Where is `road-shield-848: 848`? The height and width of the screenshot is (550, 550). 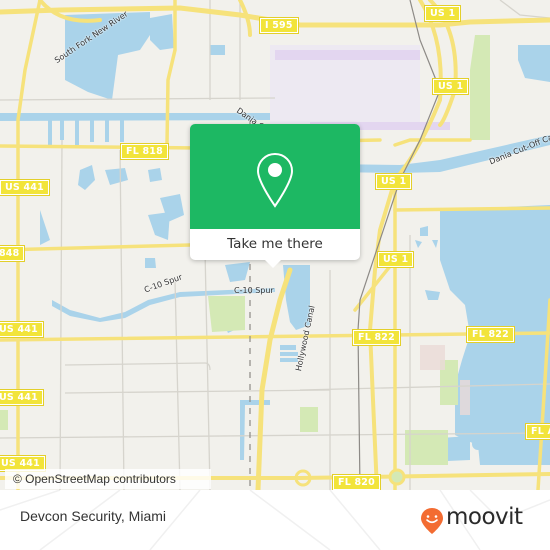
road-shield-848: 848 is located at coordinates (13, 253).